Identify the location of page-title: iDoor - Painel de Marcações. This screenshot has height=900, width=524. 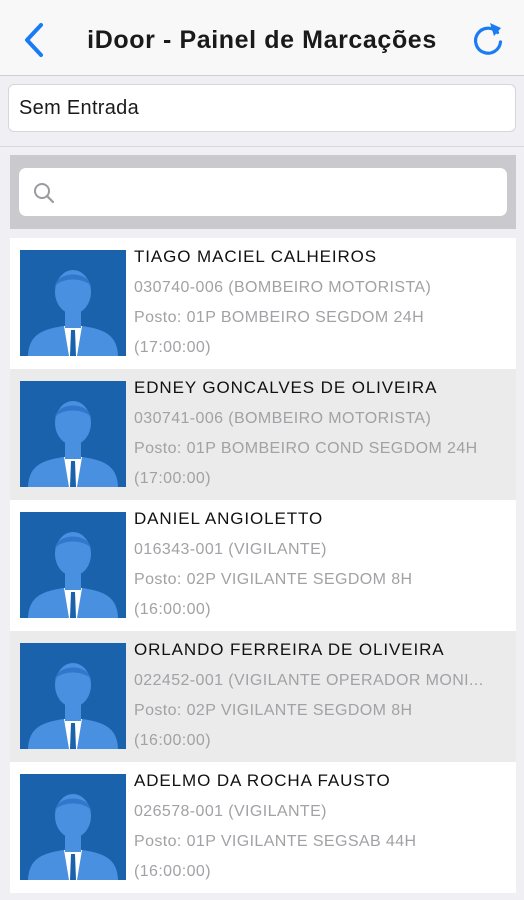
(262, 40).